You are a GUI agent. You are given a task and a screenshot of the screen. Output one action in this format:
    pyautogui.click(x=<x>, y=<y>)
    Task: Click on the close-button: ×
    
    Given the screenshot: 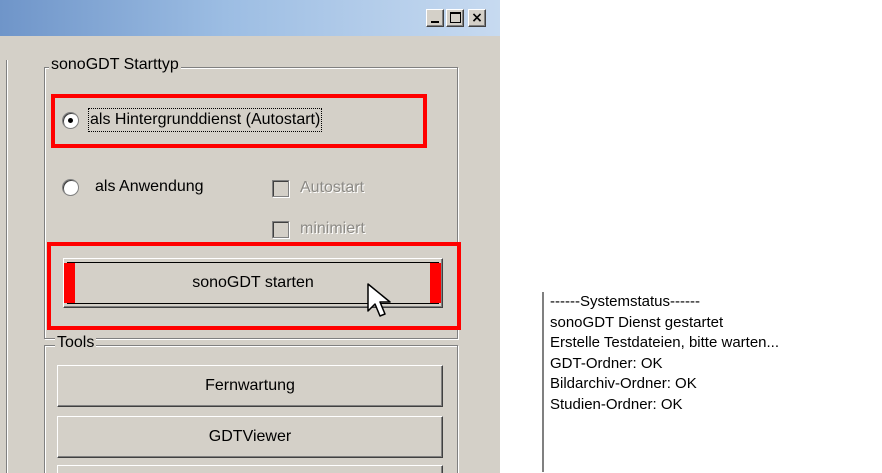 What is the action you would take?
    pyautogui.click(x=477, y=18)
    